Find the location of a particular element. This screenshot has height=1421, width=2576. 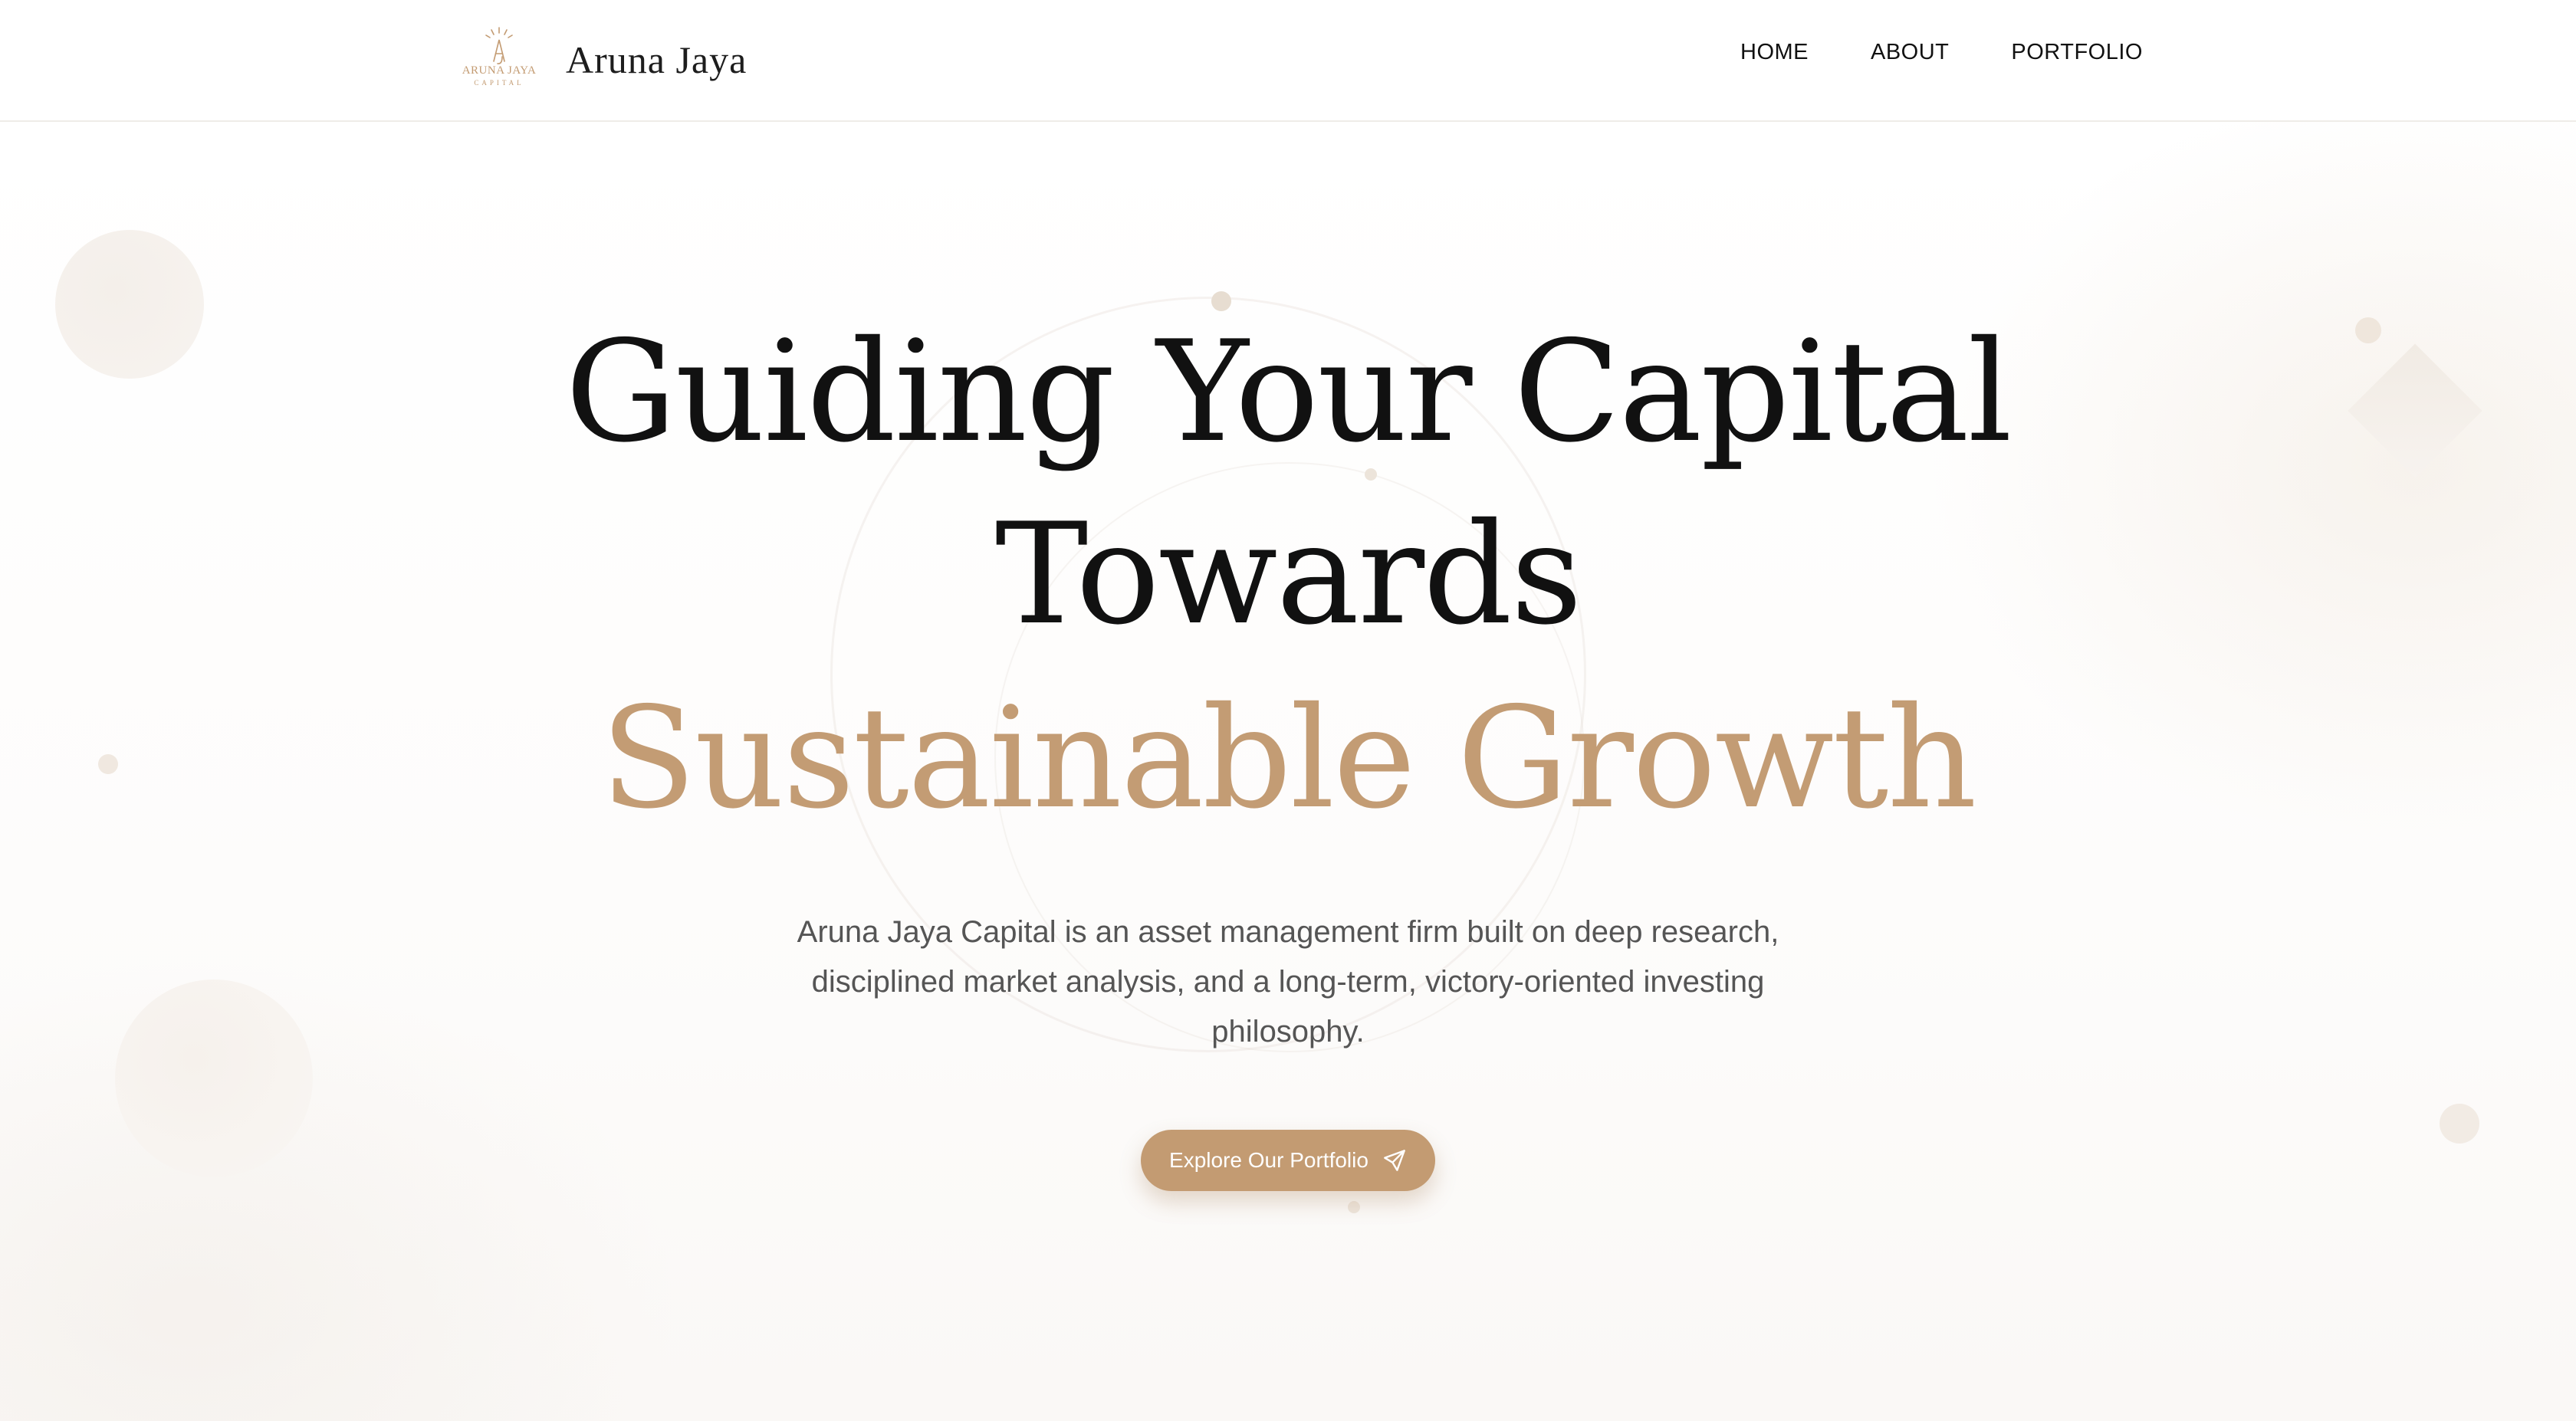

hero-headline-accent: Sustainable Growth is located at coordinates (1288, 758).